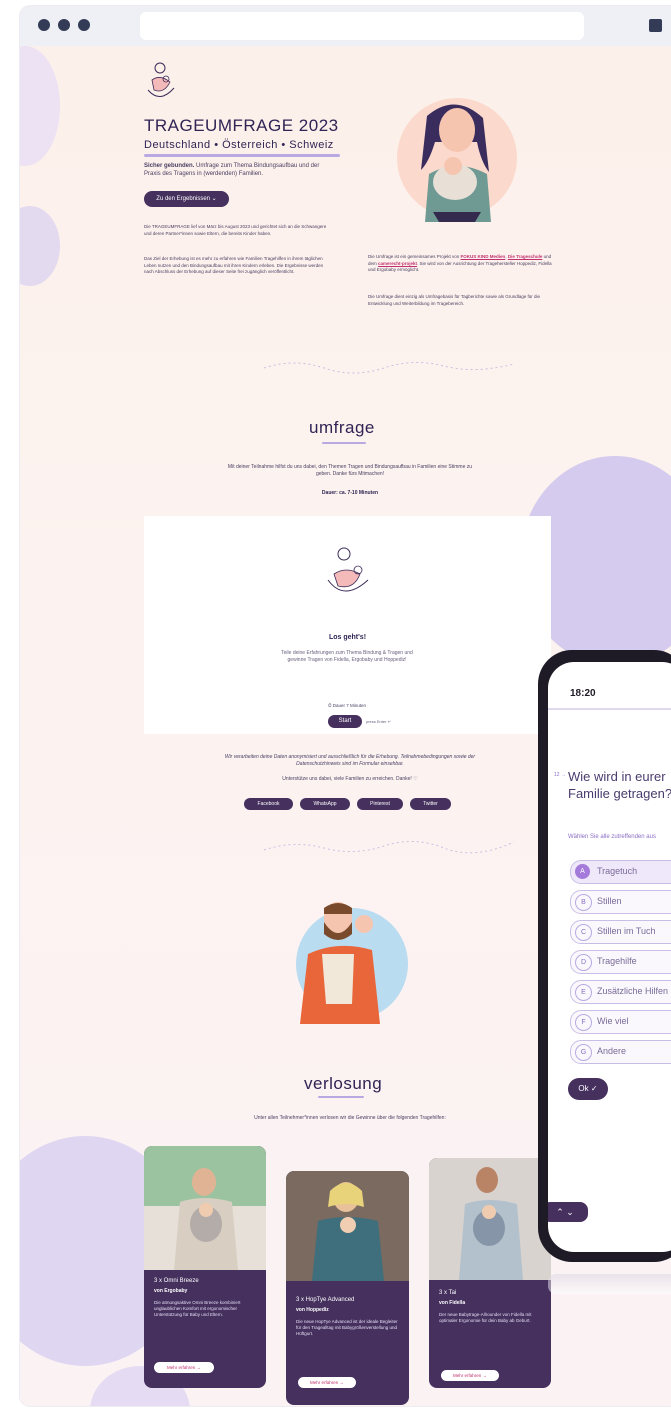 The width and height of the screenshot is (671, 1409). Describe the element at coordinates (609, 901) in the screenshot. I see `option-label: Stillen` at that location.